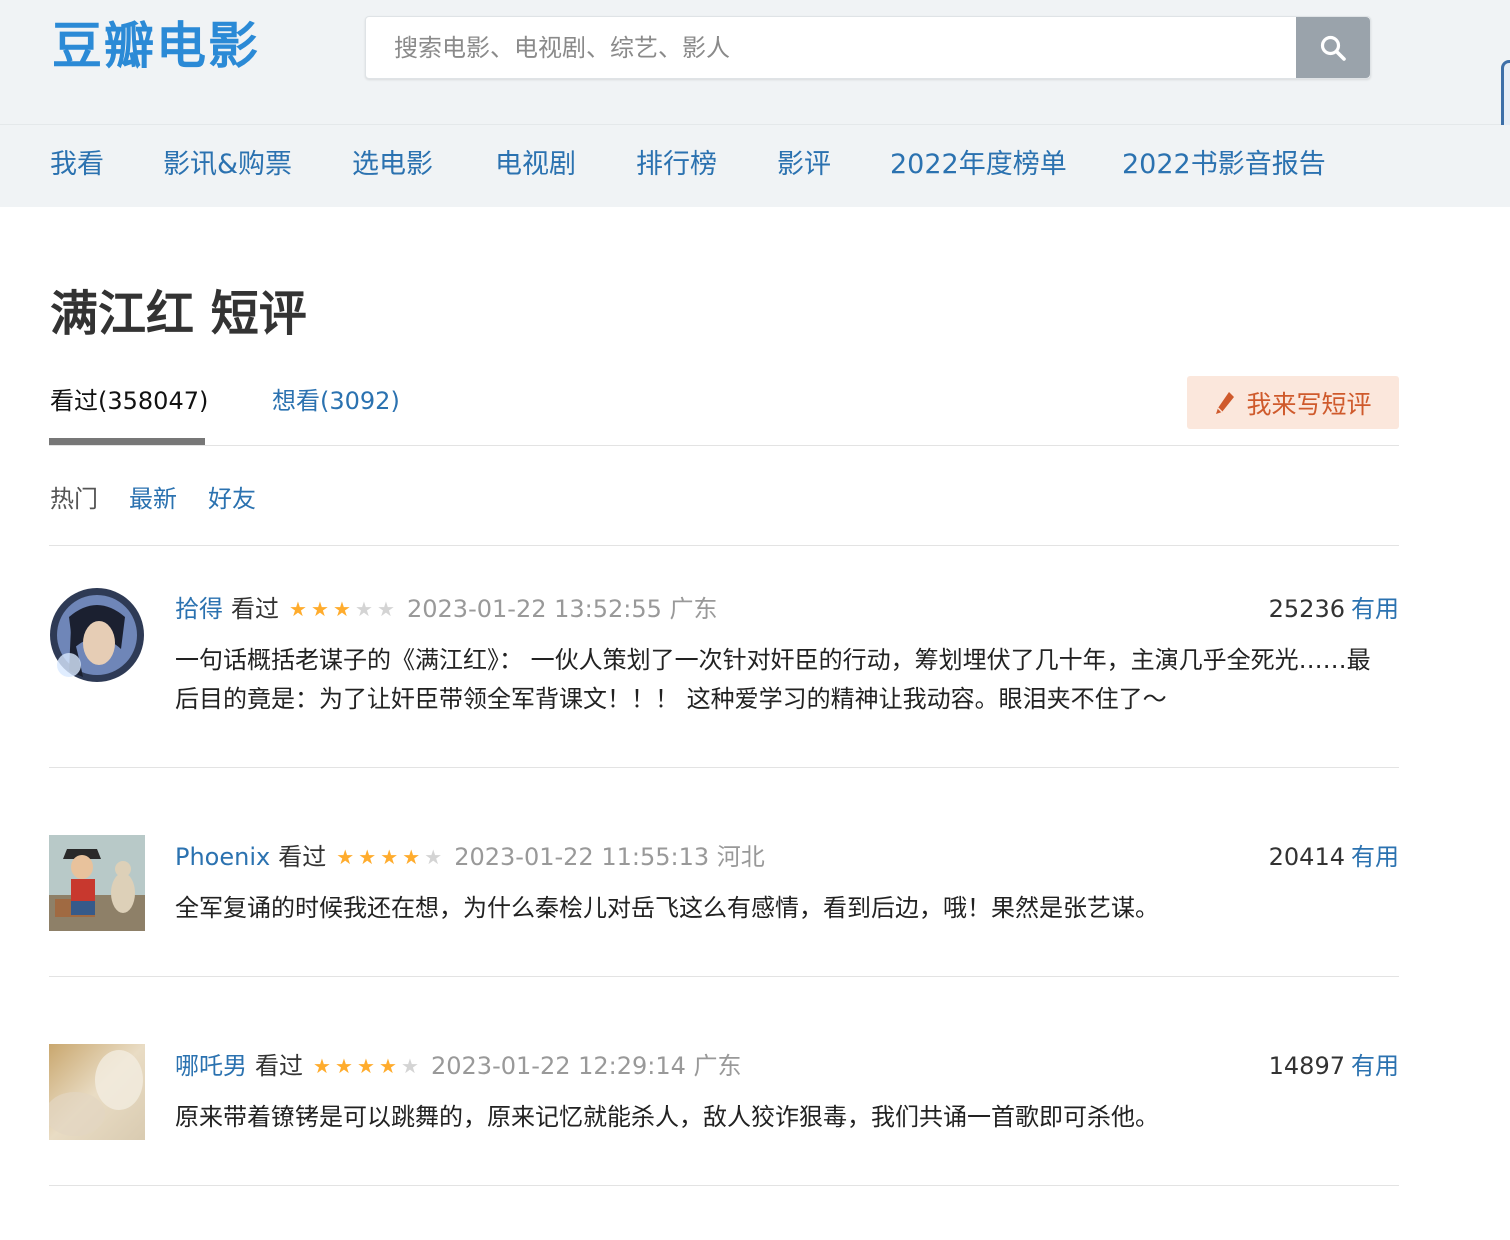  I want to click on nav-item-tickets: 影讯&购票, so click(227, 165).